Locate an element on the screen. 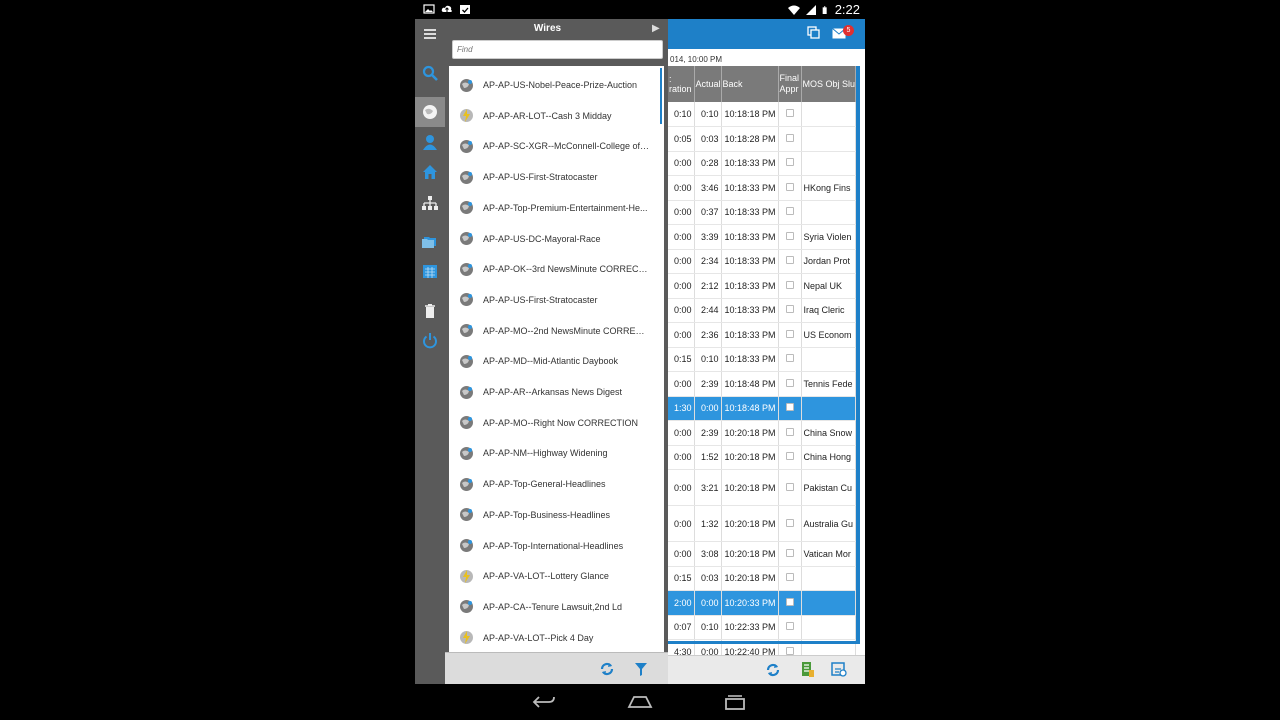 The image size is (1280, 720). wire-list-item: AP-AP-AR--Arkansas News Digest is located at coordinates (556, 392).